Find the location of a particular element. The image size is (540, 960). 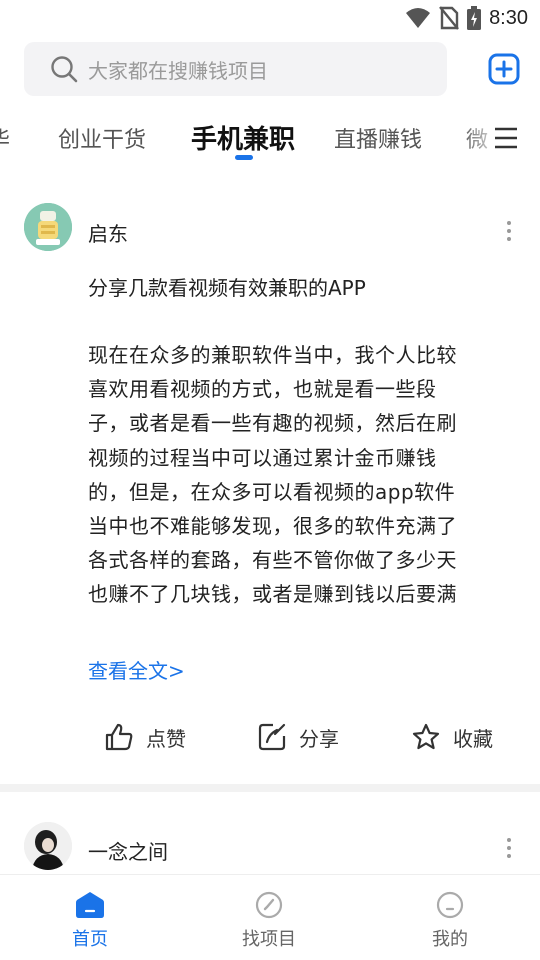

profile-icon is located at coordinates (450, 905).